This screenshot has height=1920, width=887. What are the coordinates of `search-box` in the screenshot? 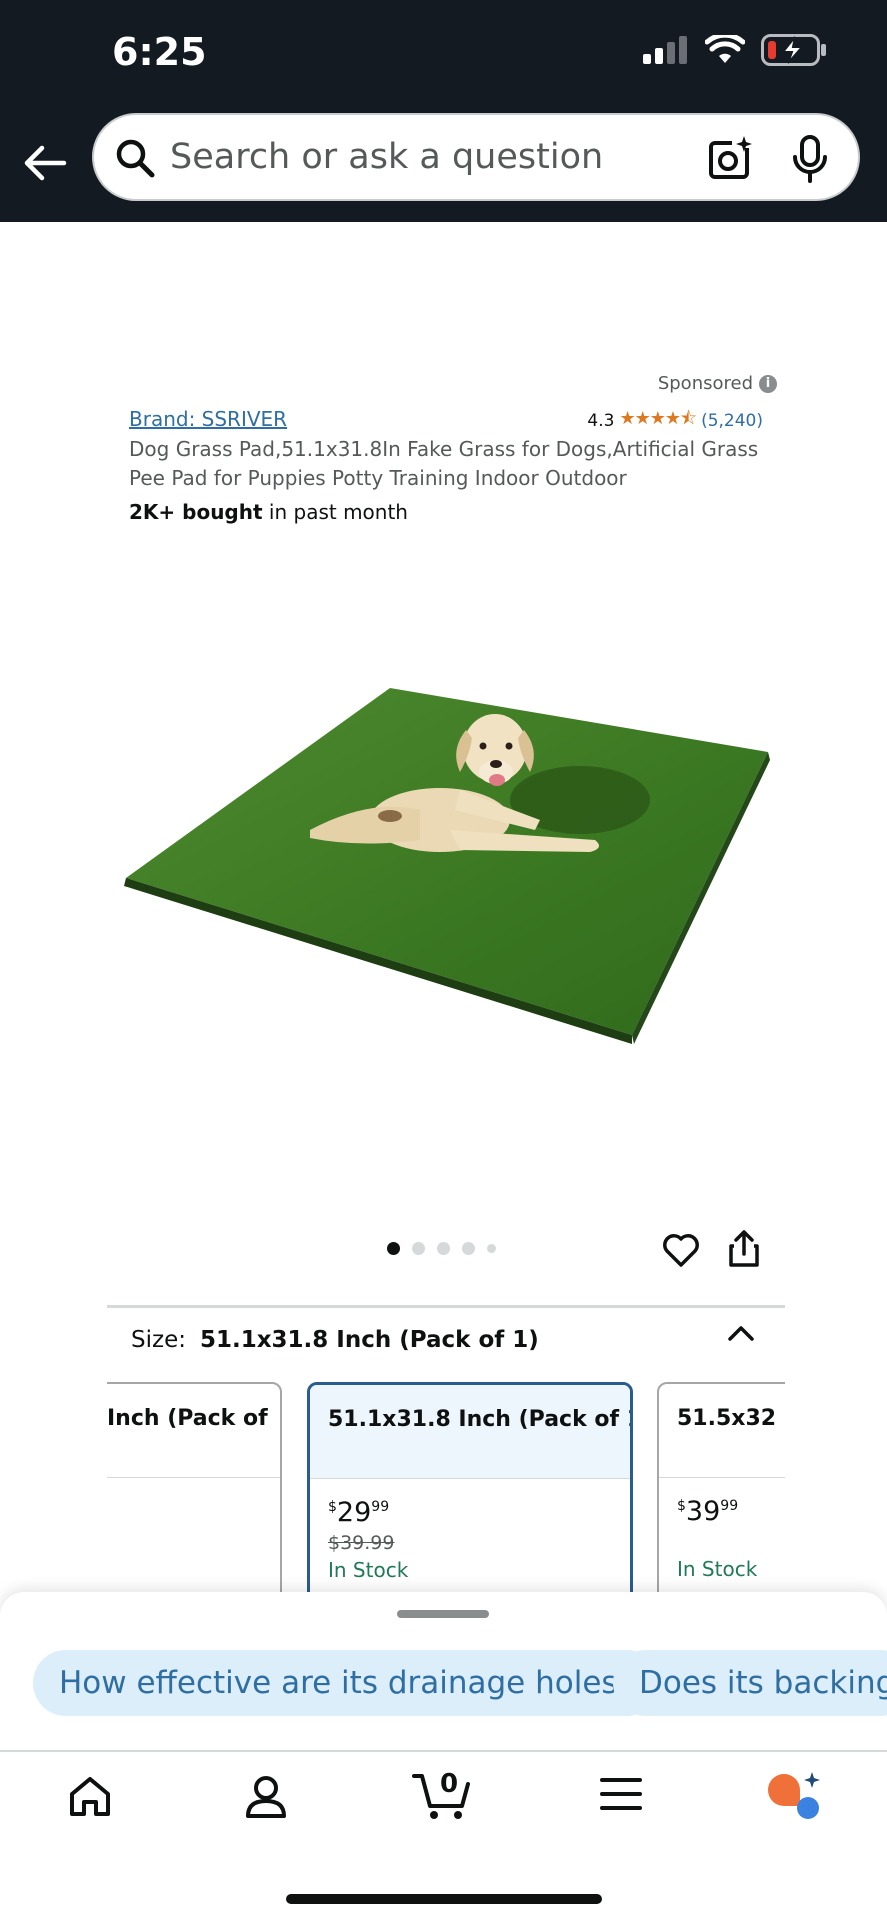 It's located at (476, 157).